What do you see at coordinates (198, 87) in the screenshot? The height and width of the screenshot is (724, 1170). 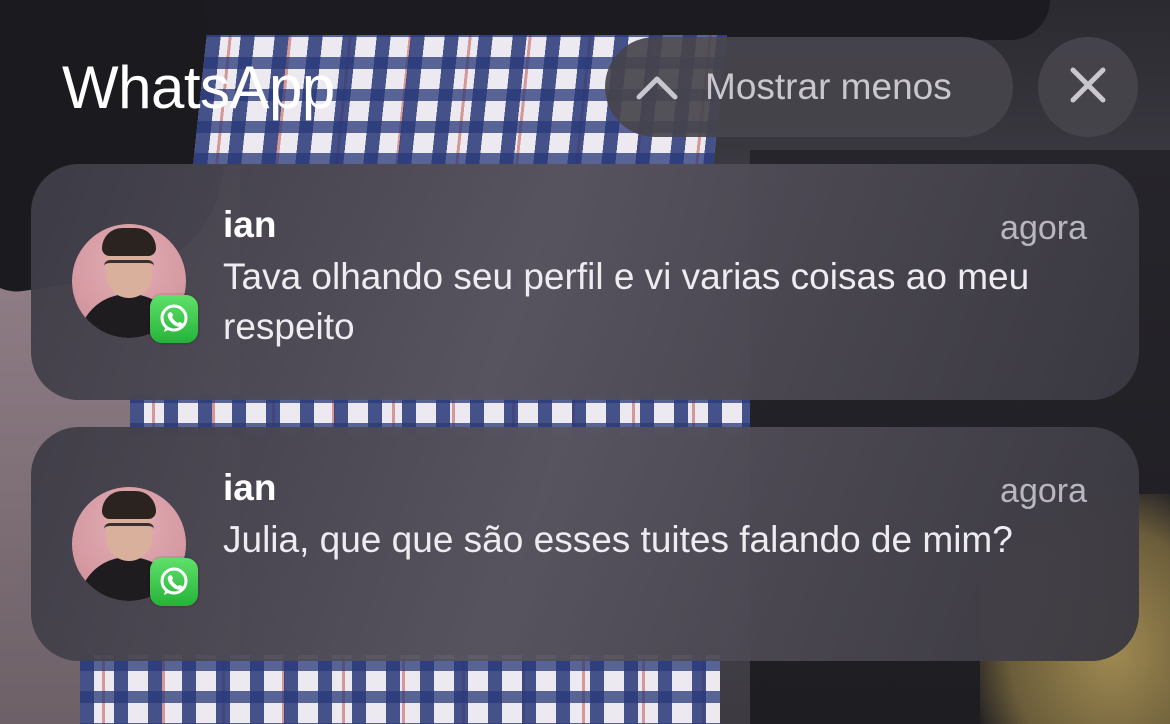 I see `app-group-title: WhatsApp` at bounding box center [198, 87].